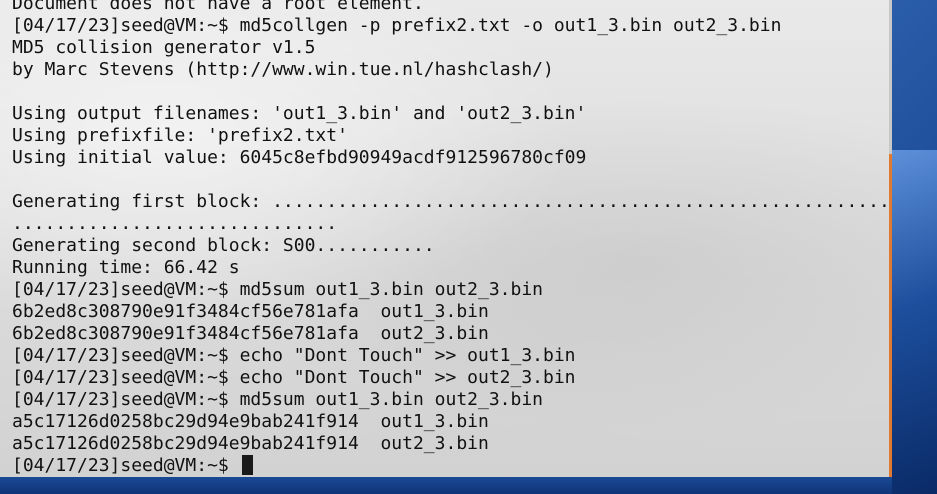  What do you see at coordinates (890, 315) in the screenshot?
I see `terminal-scrollbar-thumb` at bounding box center [890, 315].